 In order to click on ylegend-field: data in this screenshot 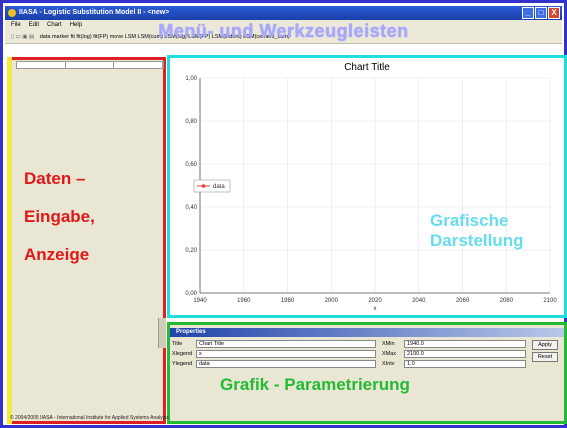, I will do `click(286, 364)`.